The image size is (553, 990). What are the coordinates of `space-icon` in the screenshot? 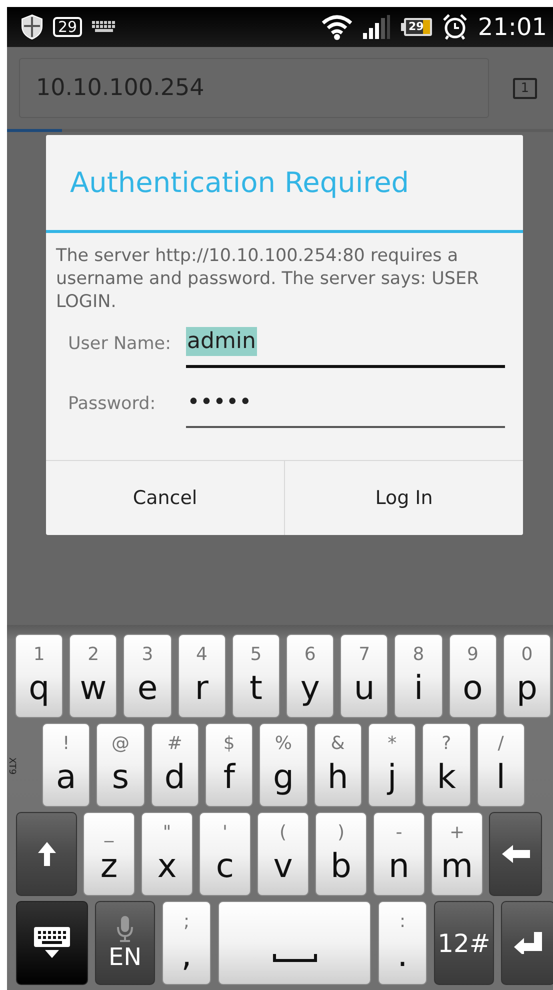 It's located at (294, 958).